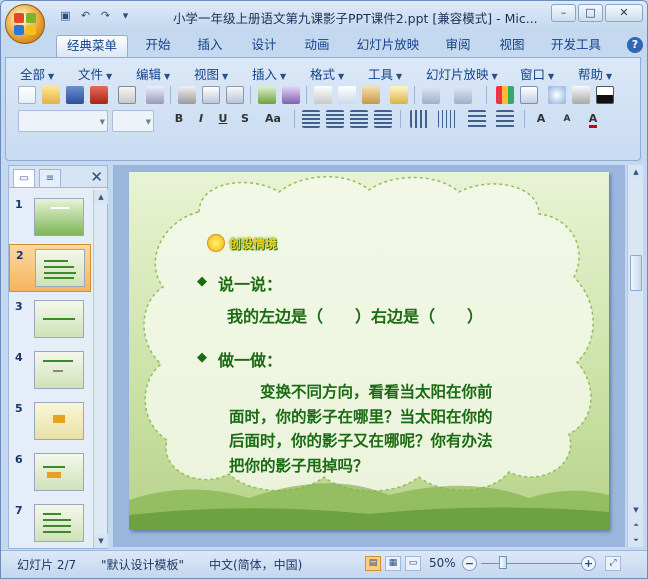 The width and height of the screenshot is (648, 579). I want to click on cut-icon, so click(323, 95).